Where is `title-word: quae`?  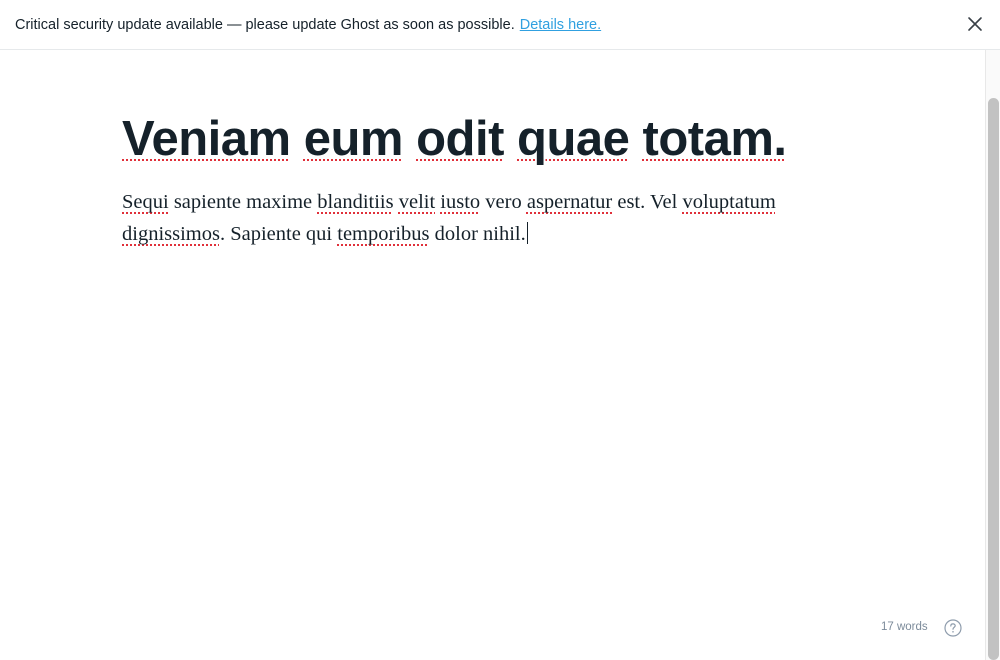
title-word: quae is located at coordinates (573, 139).